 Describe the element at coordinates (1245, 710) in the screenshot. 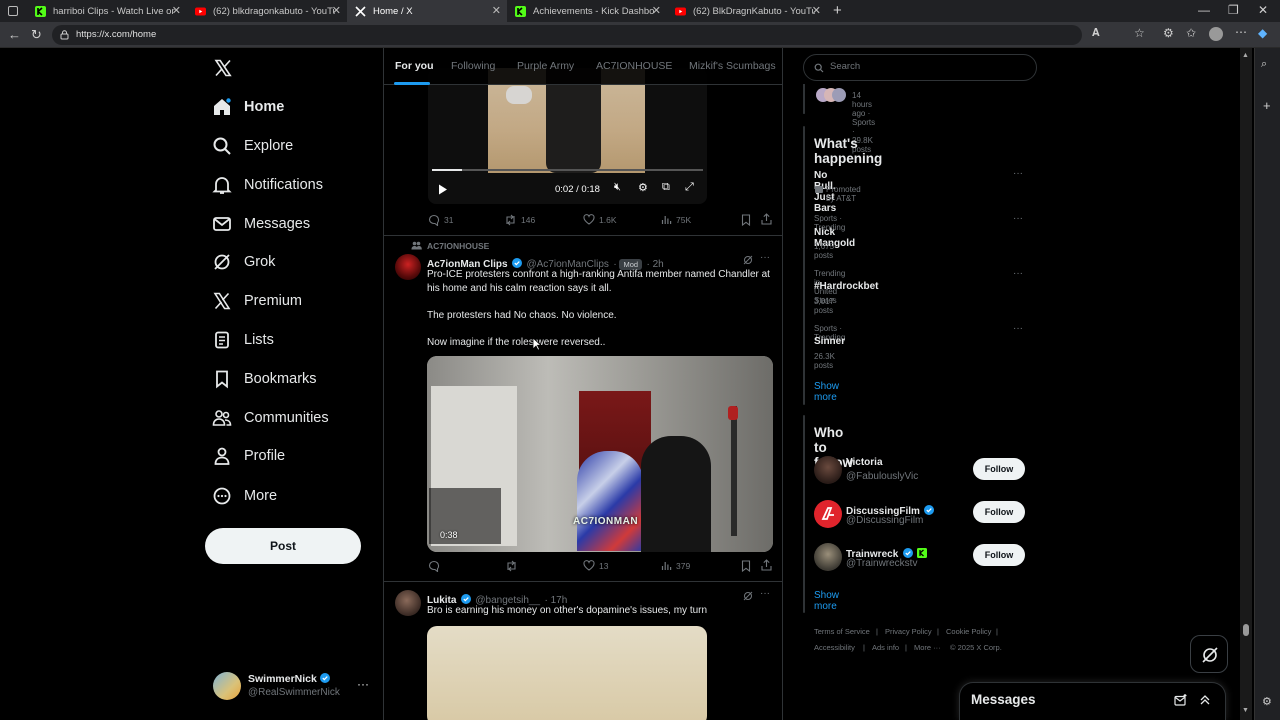

I see `scrollbar-down-arrow: ▼` at that location.